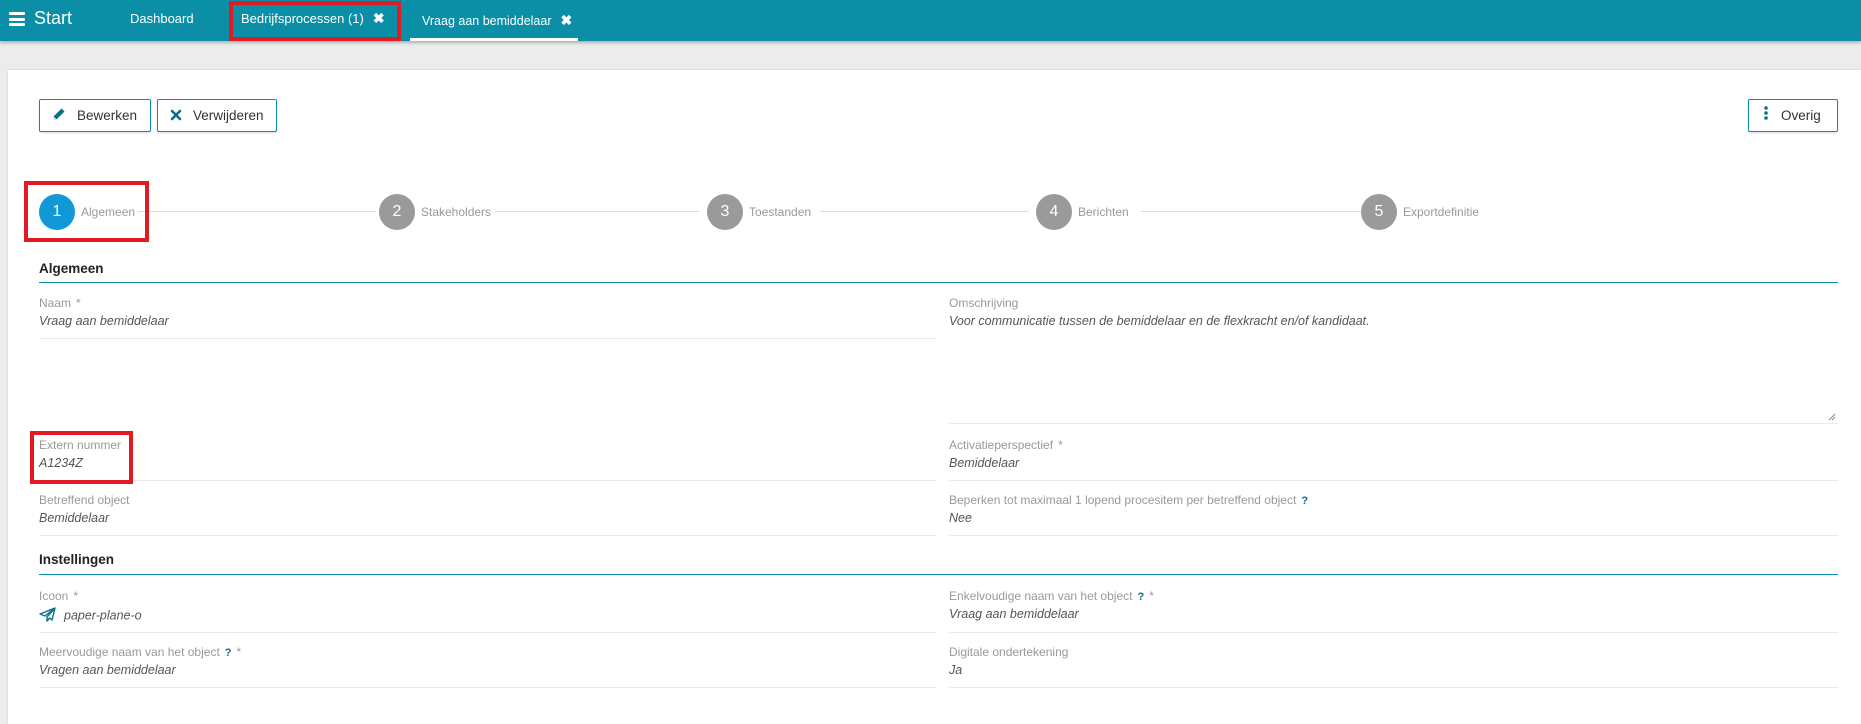  Describe the element at coordinates (488, 322) in the screenshot. I see `naam-field: Naam * Vraag aan bemiddelaar` at that location.